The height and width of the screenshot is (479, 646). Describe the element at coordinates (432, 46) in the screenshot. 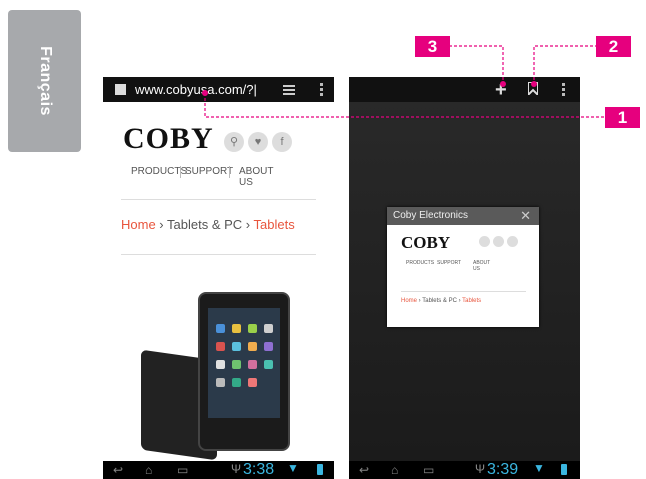

I see `callout-badge-3: 3` at that location.